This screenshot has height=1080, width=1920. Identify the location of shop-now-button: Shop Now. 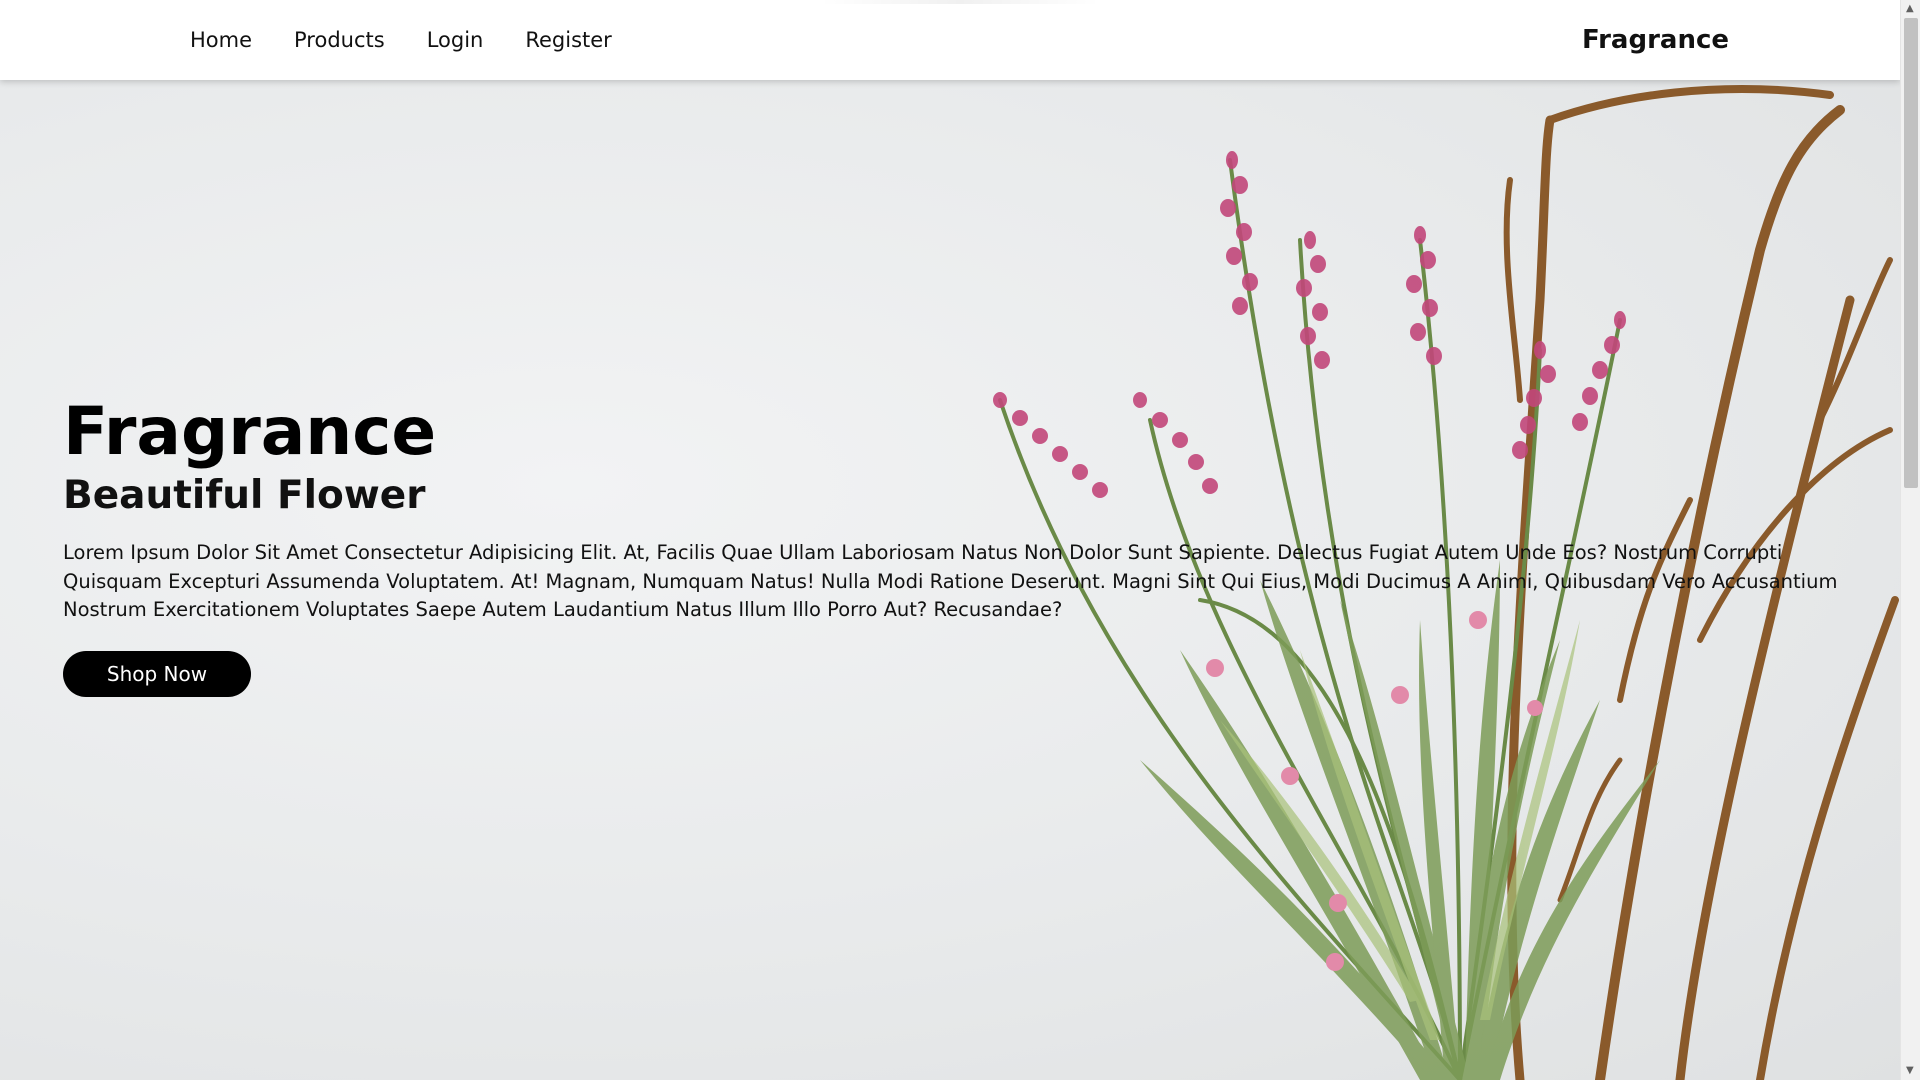
(157, 673).